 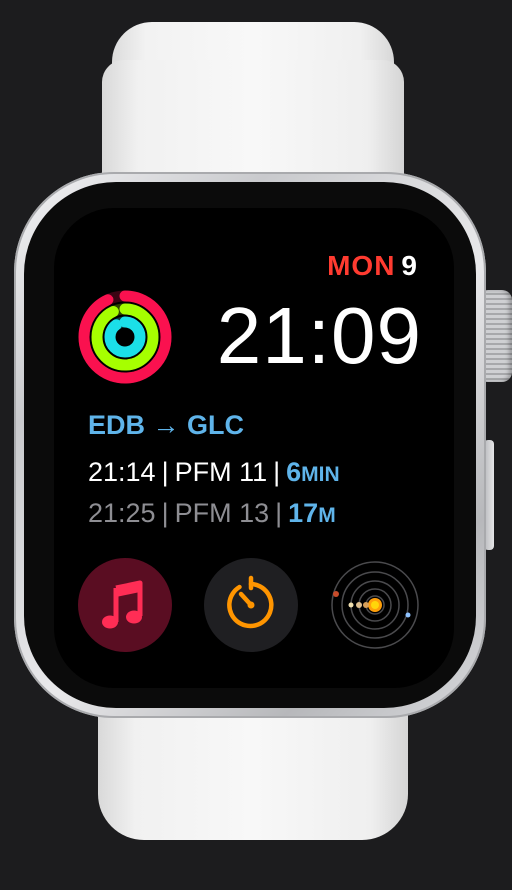 I want to click on stand-ring, so click(x=125, y=337).